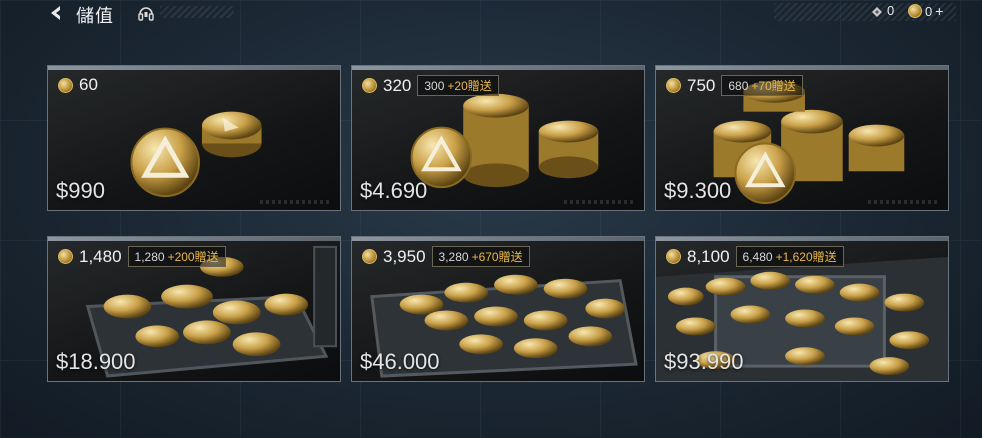 Image resolution: width=982 pixels, height=438 pixels. What do you see at coordinates (194, 138) in the screenshot?
I see `package-card-1: 60 $990` at bounding box center [194, 138].